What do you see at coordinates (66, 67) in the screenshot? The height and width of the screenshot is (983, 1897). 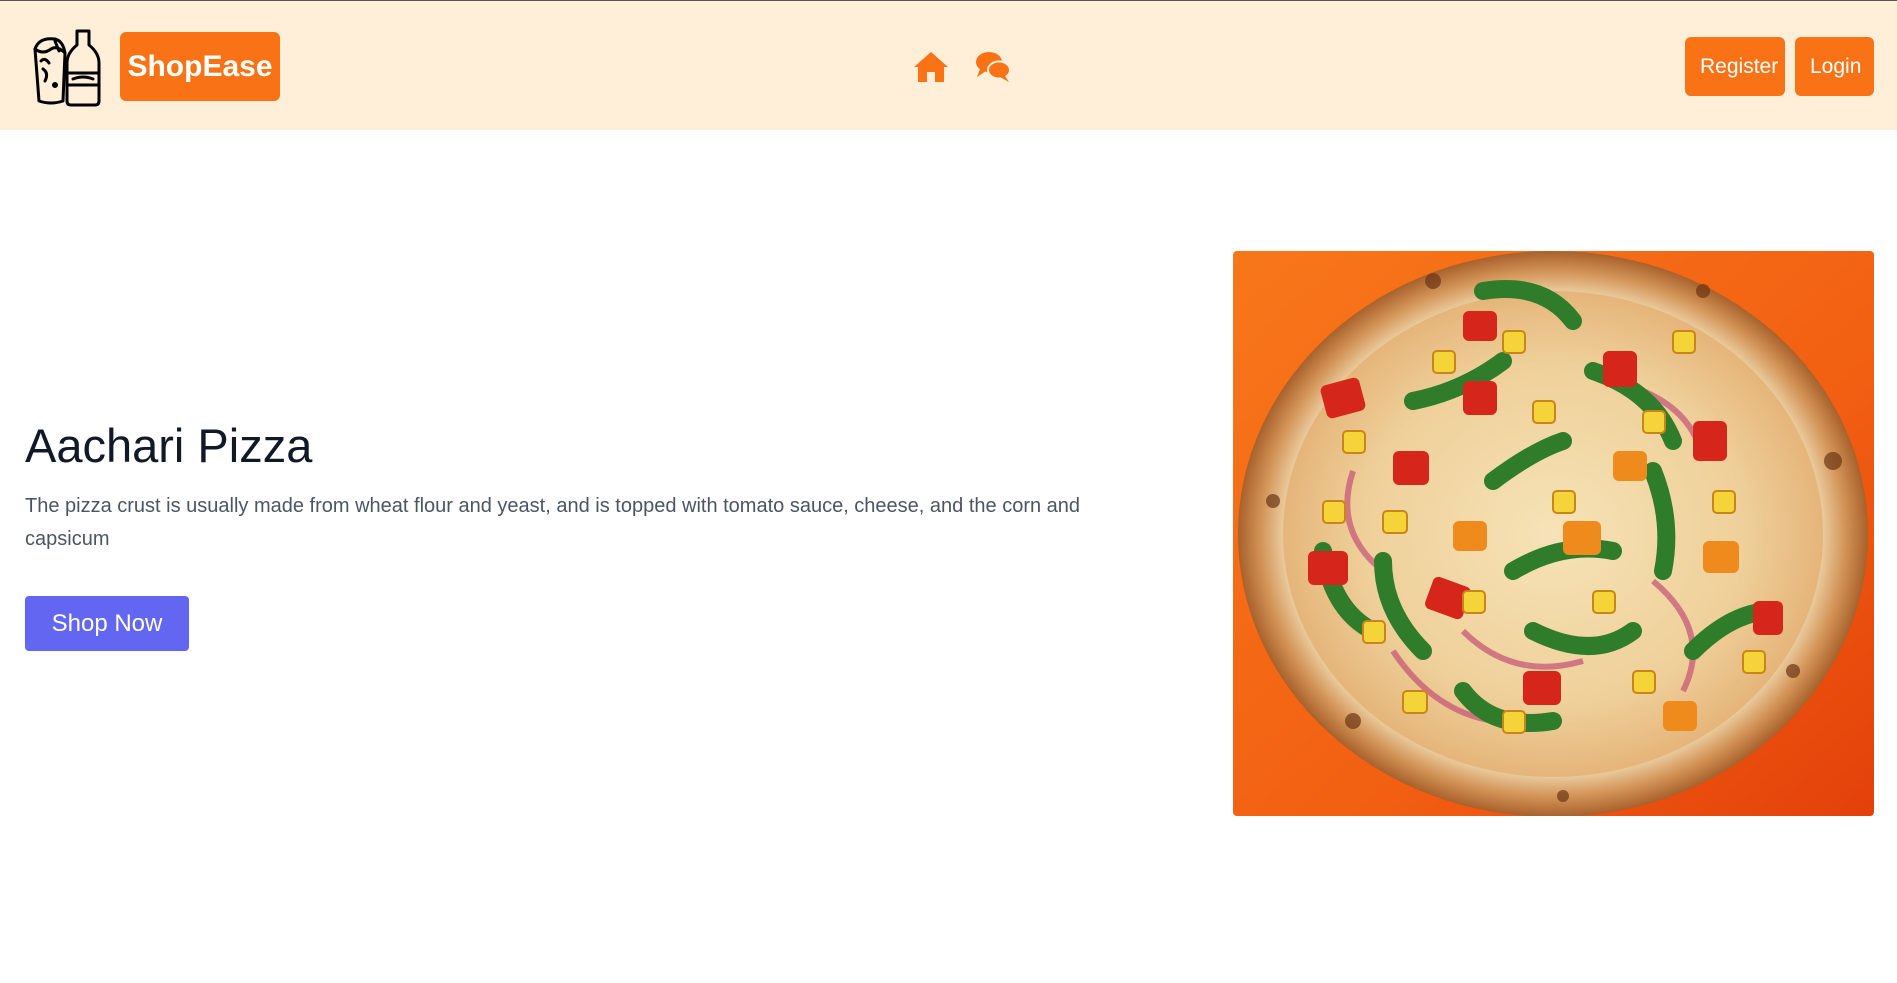 I see `wrap-and-bottle-icon` at bounding box center [66, 67].